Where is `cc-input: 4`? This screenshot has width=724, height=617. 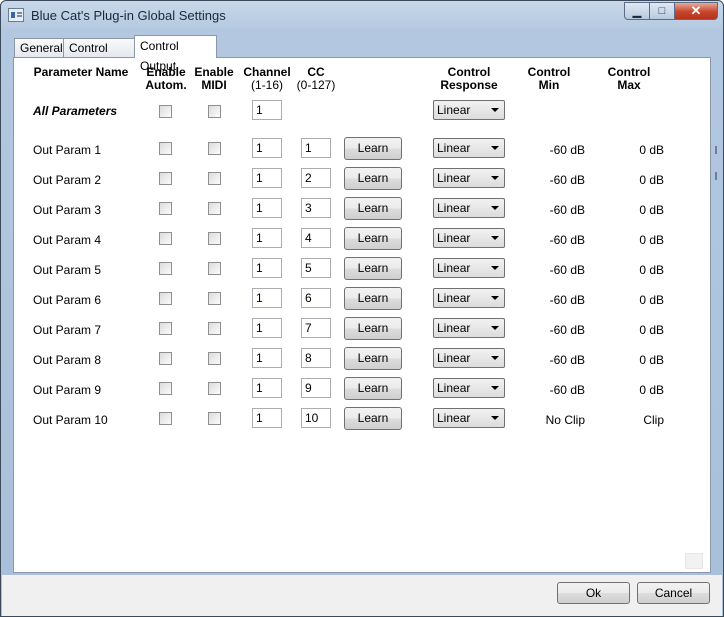
cc-input: 4 is located at coordinates (316, 238).